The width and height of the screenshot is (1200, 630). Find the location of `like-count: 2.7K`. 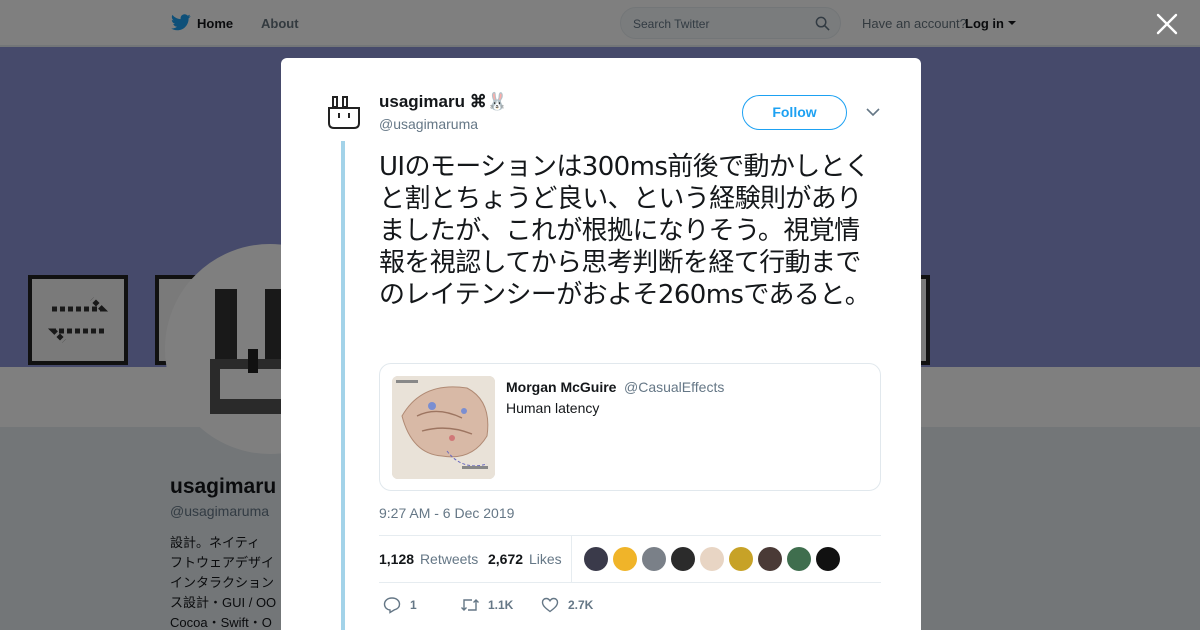

like-count: 2.7K is located at coordinates (581, 605).